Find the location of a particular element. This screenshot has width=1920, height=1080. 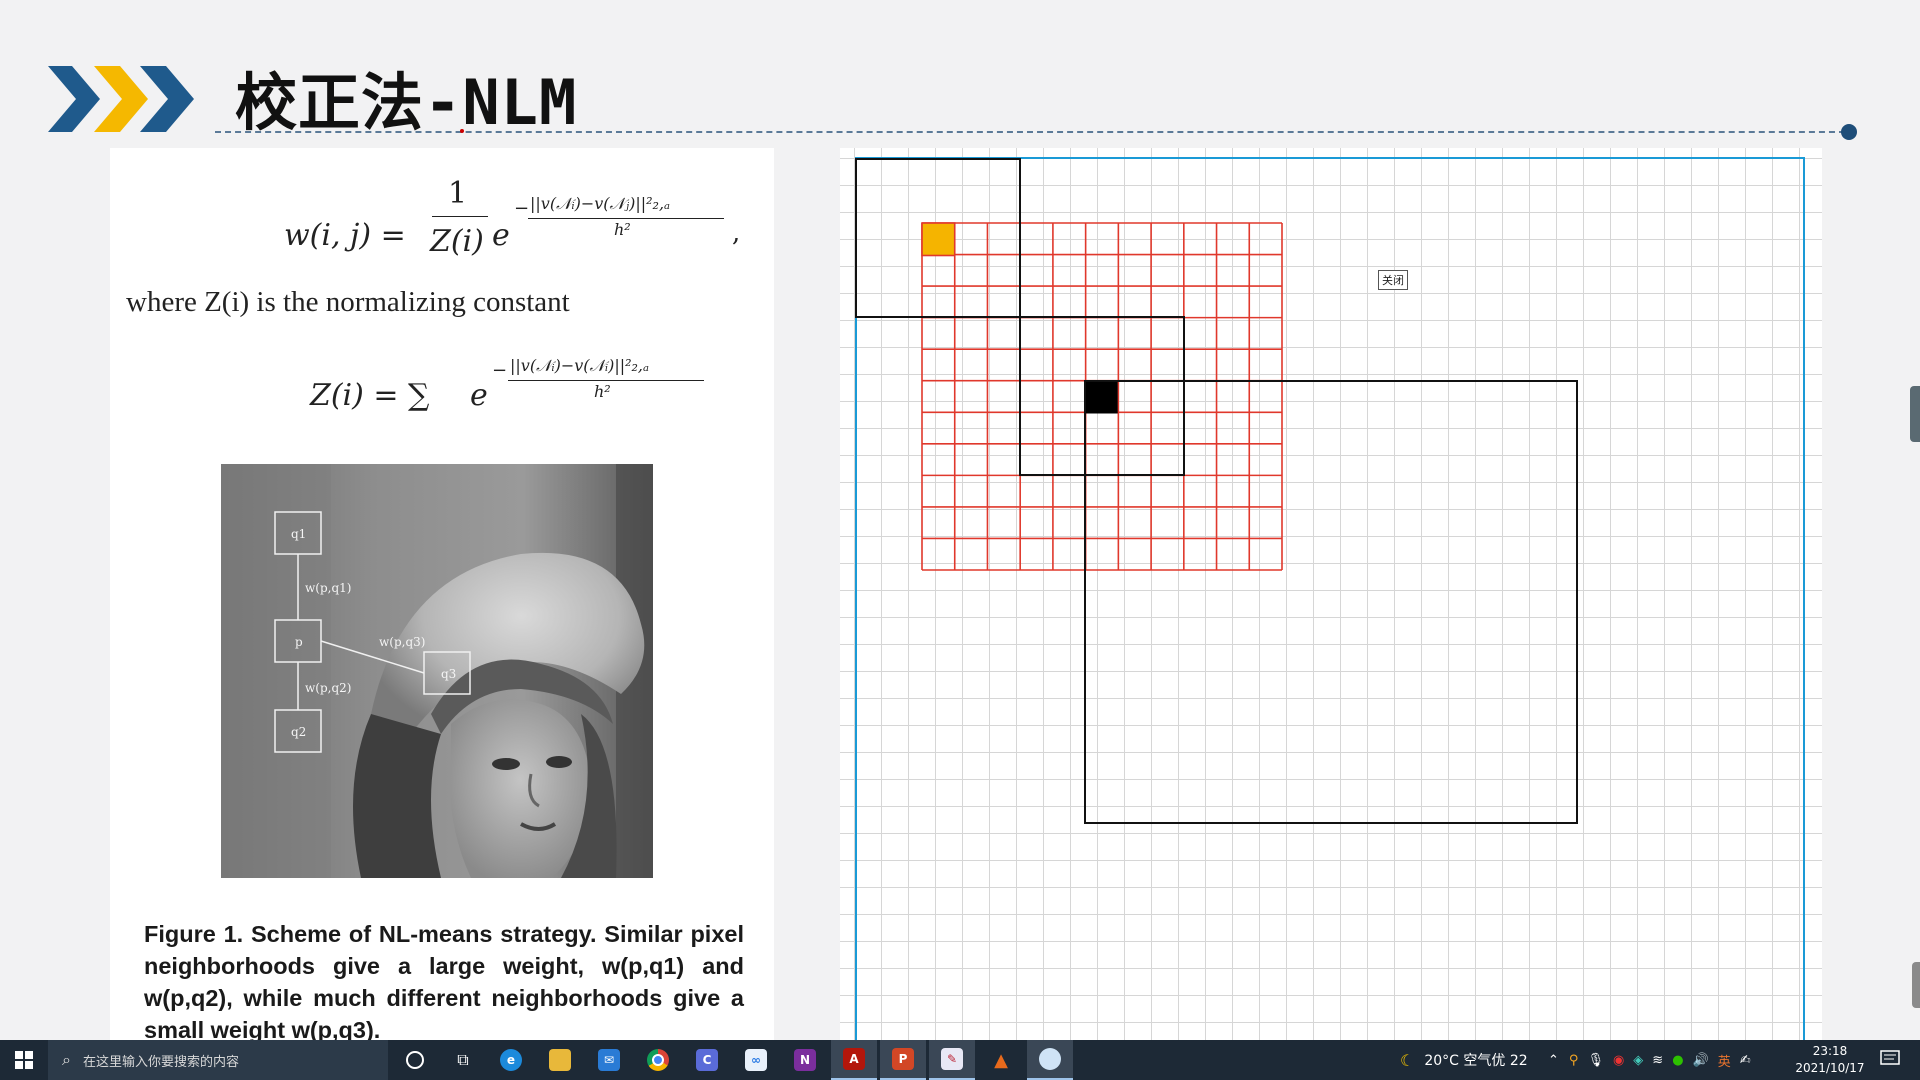

wifi-icon: ≋ is located at coordinates (1657, 1060).